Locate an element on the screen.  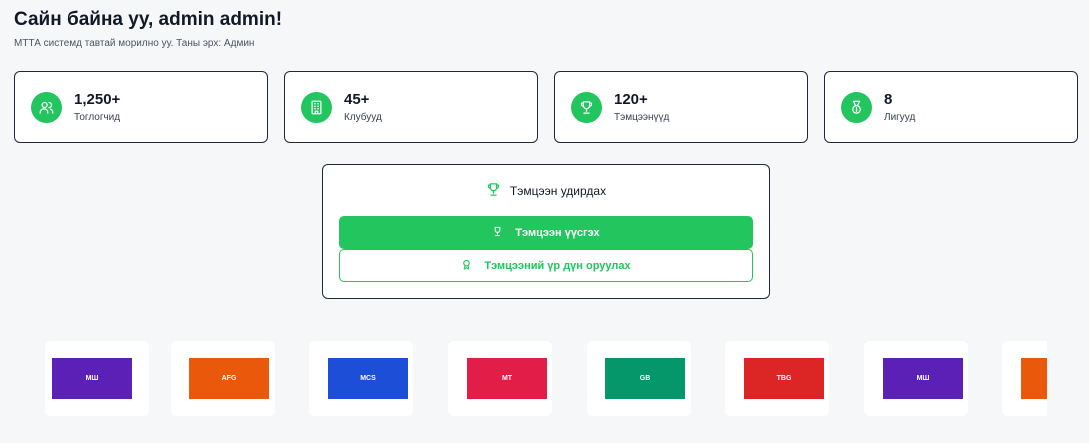
stat-value: 8 is located at coordinates (888, 99).